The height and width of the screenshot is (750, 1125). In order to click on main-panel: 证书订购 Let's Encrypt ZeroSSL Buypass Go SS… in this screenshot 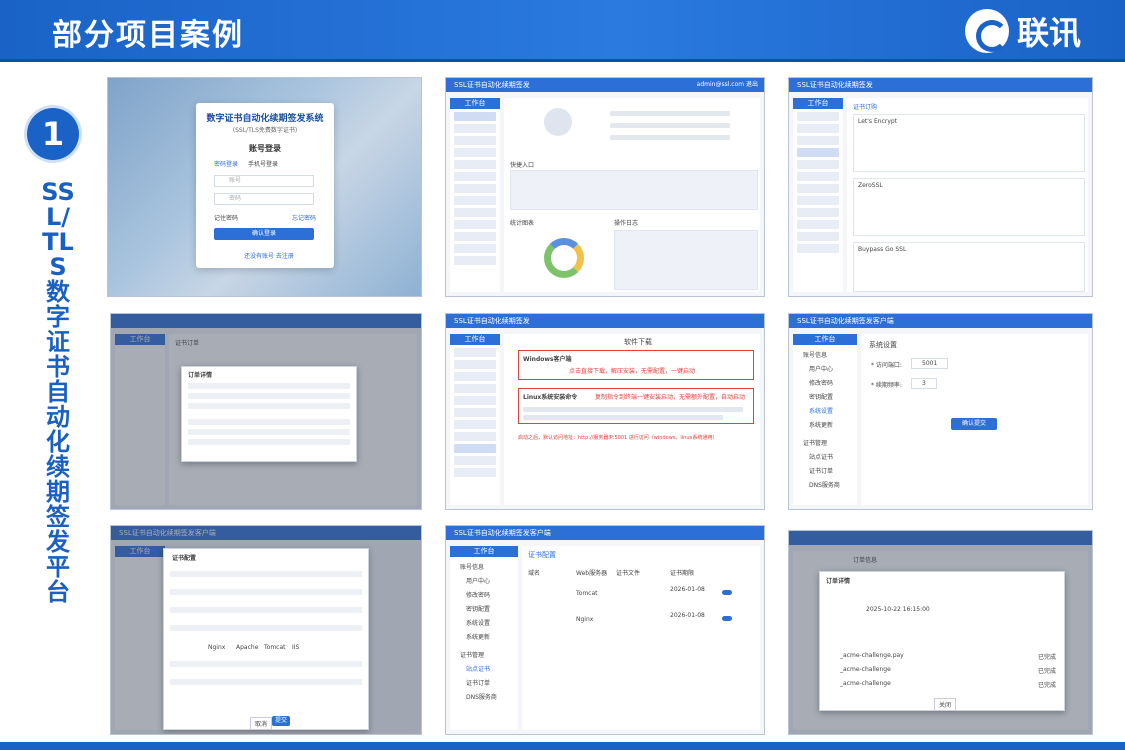, I will do `click(967, 195)`.